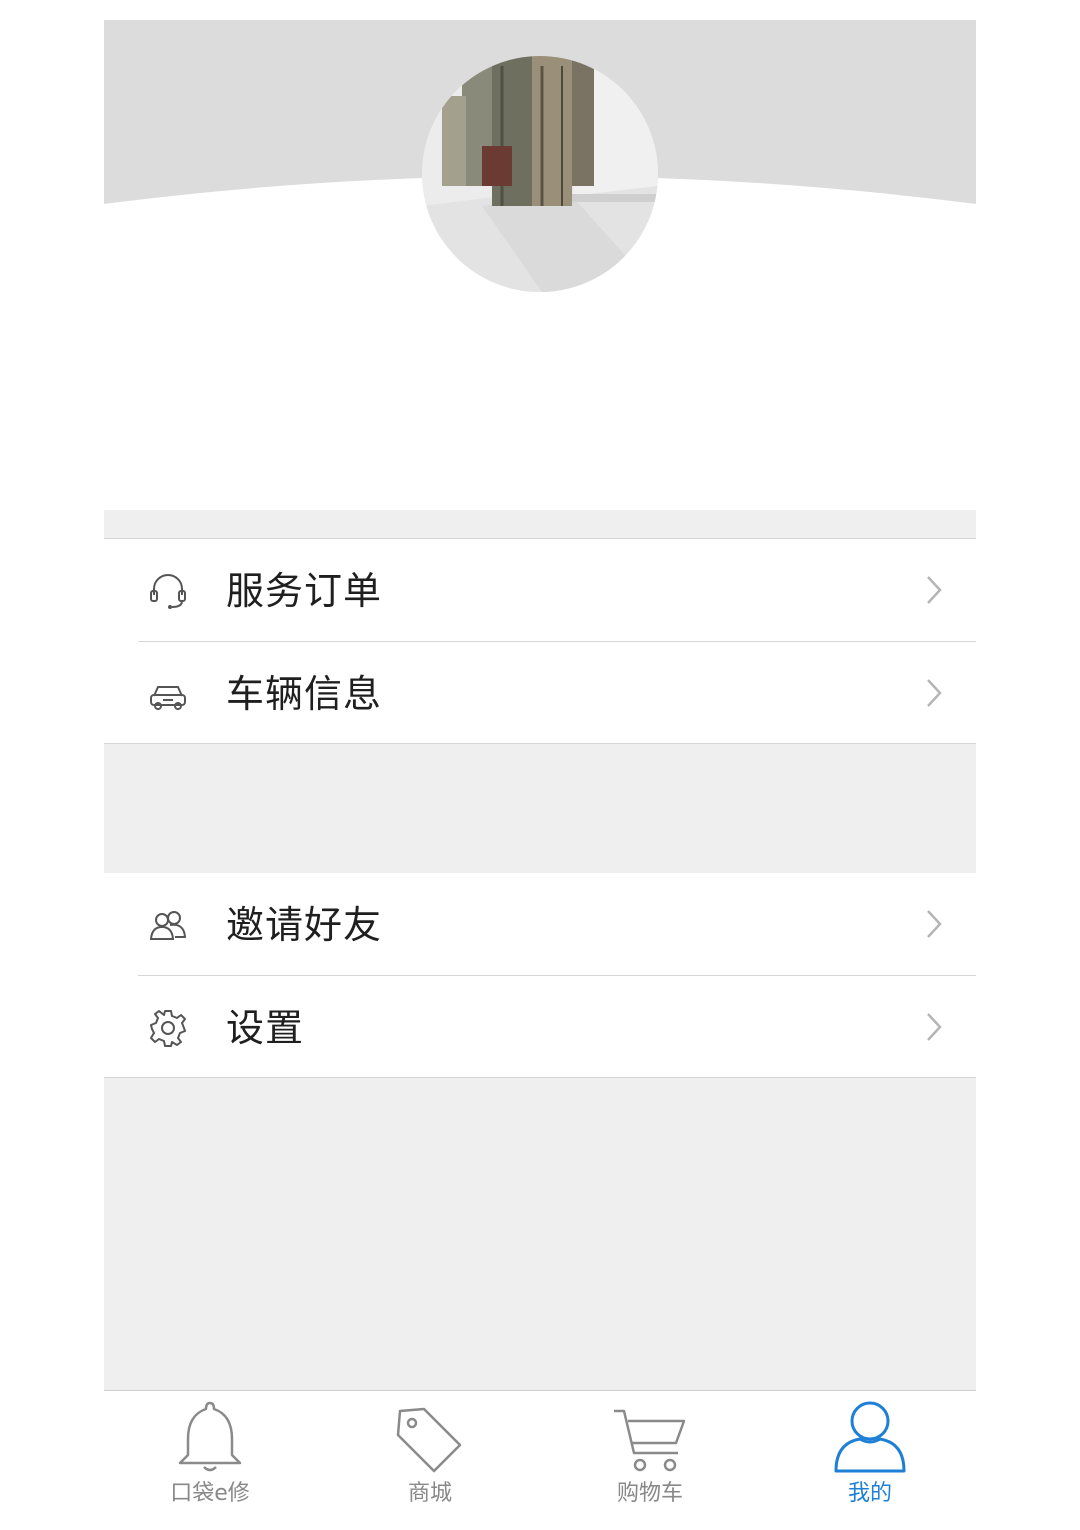 The image size is (1080, 1530). Describe the element at coordinates (429, 1440) in the screenshot. I see `tag-icon` at that location.